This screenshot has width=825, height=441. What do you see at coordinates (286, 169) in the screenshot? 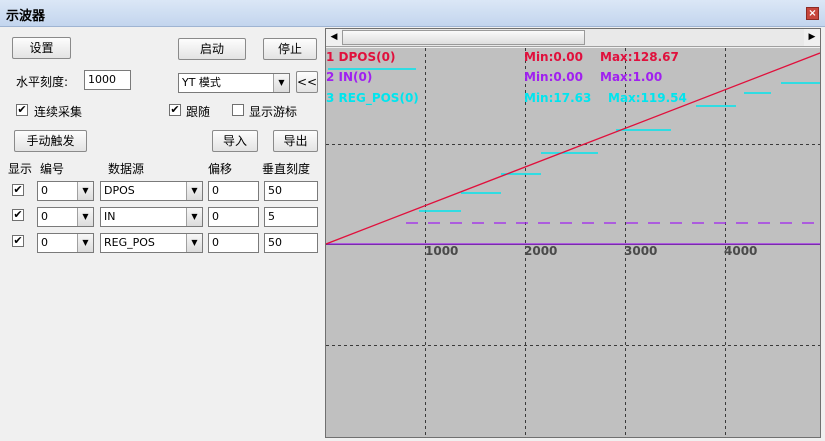
I see `header-vscale: 垂直刻度` at bounding box center [286, 169].